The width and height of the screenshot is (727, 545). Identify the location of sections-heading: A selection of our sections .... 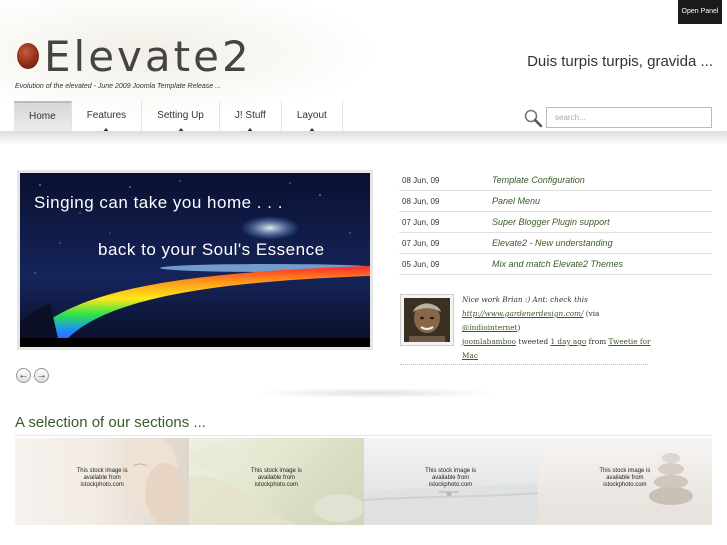
(110, 422).